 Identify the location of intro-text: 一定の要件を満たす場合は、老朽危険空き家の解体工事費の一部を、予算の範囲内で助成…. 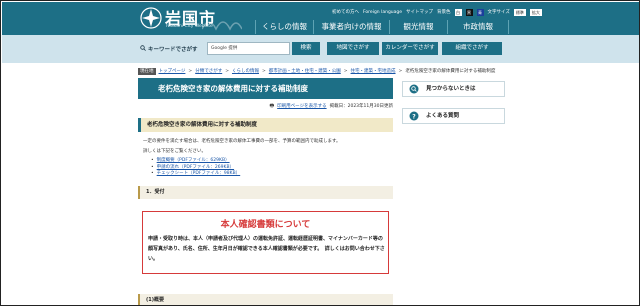
(242, 141).